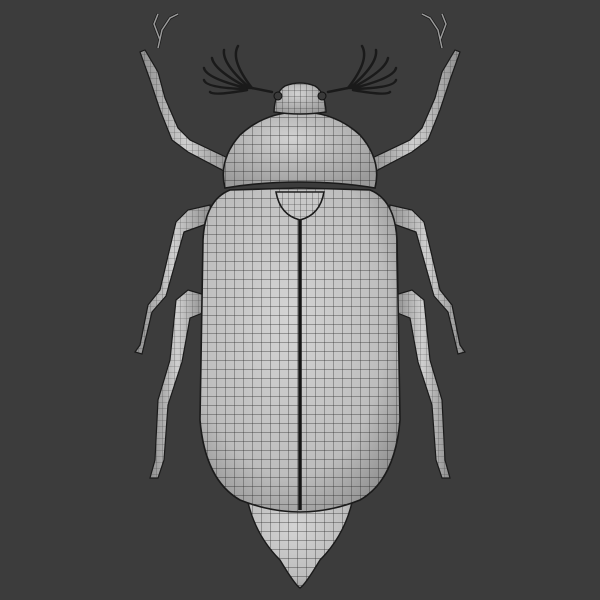 The height and width of the screenshot is (600, 600). What do you see at coordinates (422, 384) in the screenshot?
I see `hind-right-leg` at bounding box center [422, 384].